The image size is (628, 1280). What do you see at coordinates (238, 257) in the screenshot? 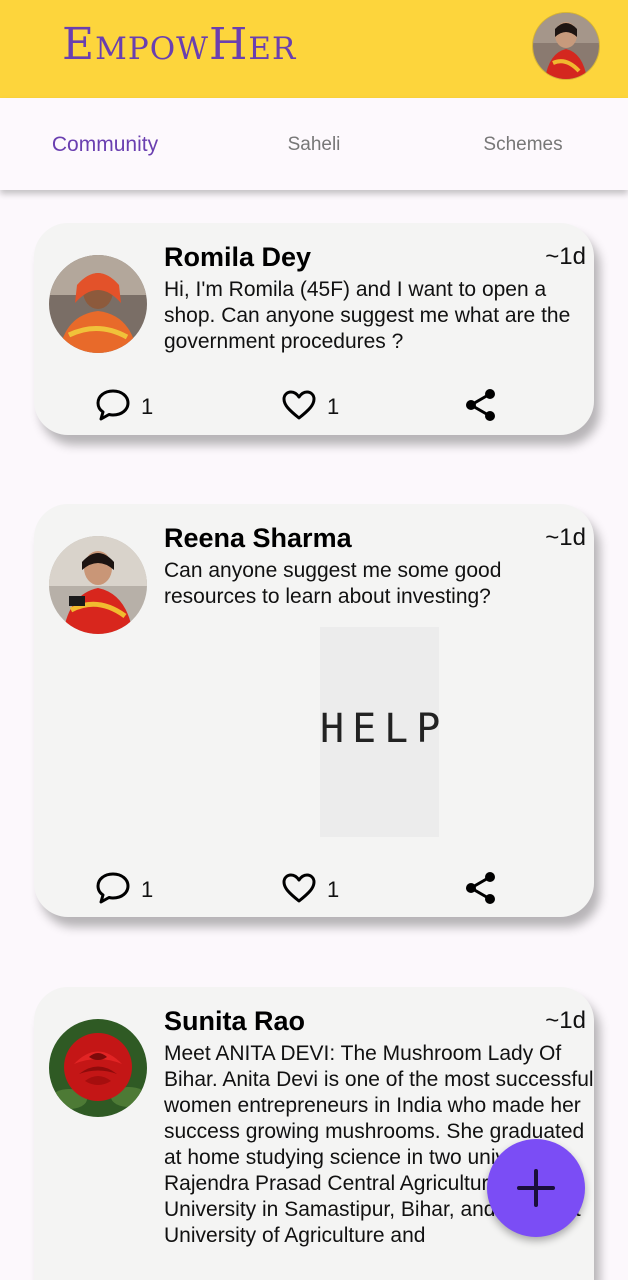
I see `author-name: Romila Dey` at bounding box center [238, 257].